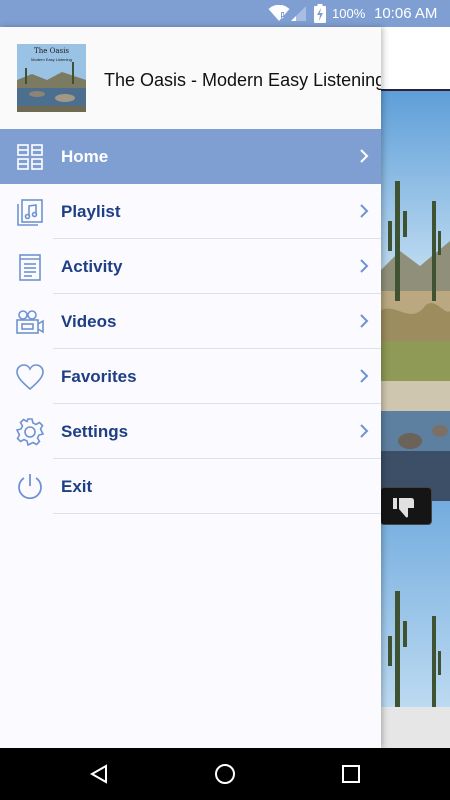  I want to click on menu-item-playlist: Playlist, so click(190, 211).